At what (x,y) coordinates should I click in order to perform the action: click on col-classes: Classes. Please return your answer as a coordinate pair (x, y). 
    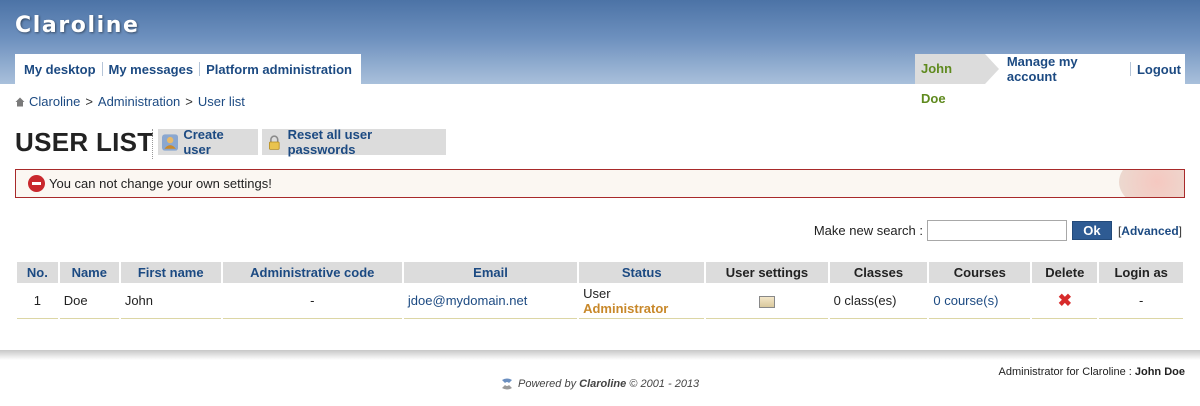
    Looking at the image, I should click on (878, 272).